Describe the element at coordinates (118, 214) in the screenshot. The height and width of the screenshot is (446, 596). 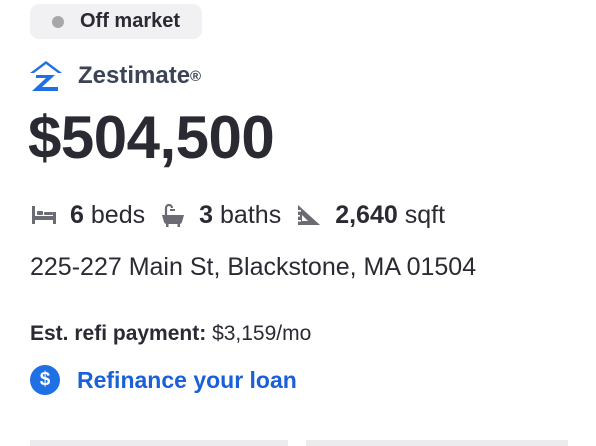
I see `beds-unit: beds` at that location.